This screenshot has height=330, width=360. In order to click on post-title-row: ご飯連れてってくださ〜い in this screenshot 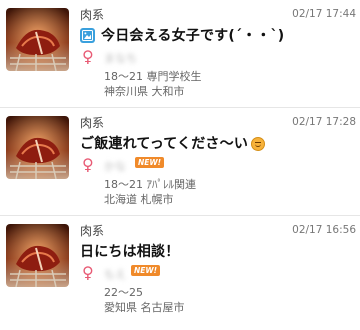, I will do `click(173, 143)`.